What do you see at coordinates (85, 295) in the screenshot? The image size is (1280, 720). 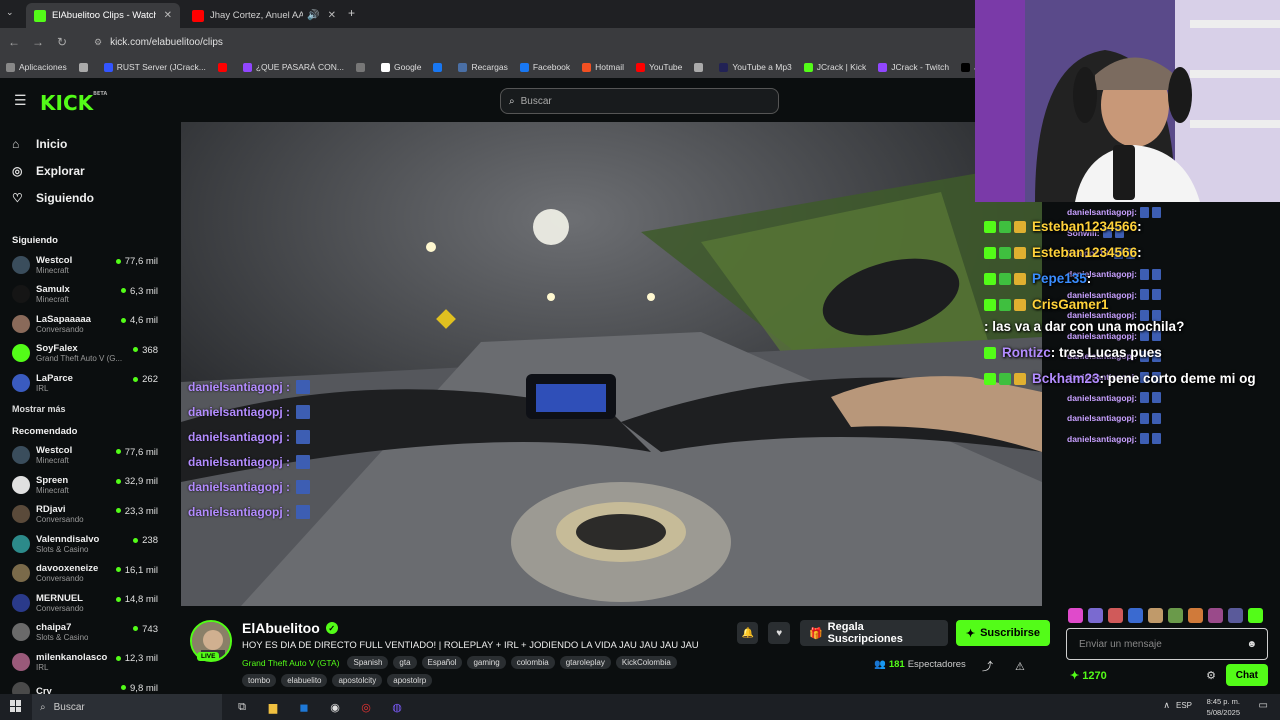 I see `sidebar-channel-item: Samulx Minecraft 6,3 mil` at bounding box center [85, 295].